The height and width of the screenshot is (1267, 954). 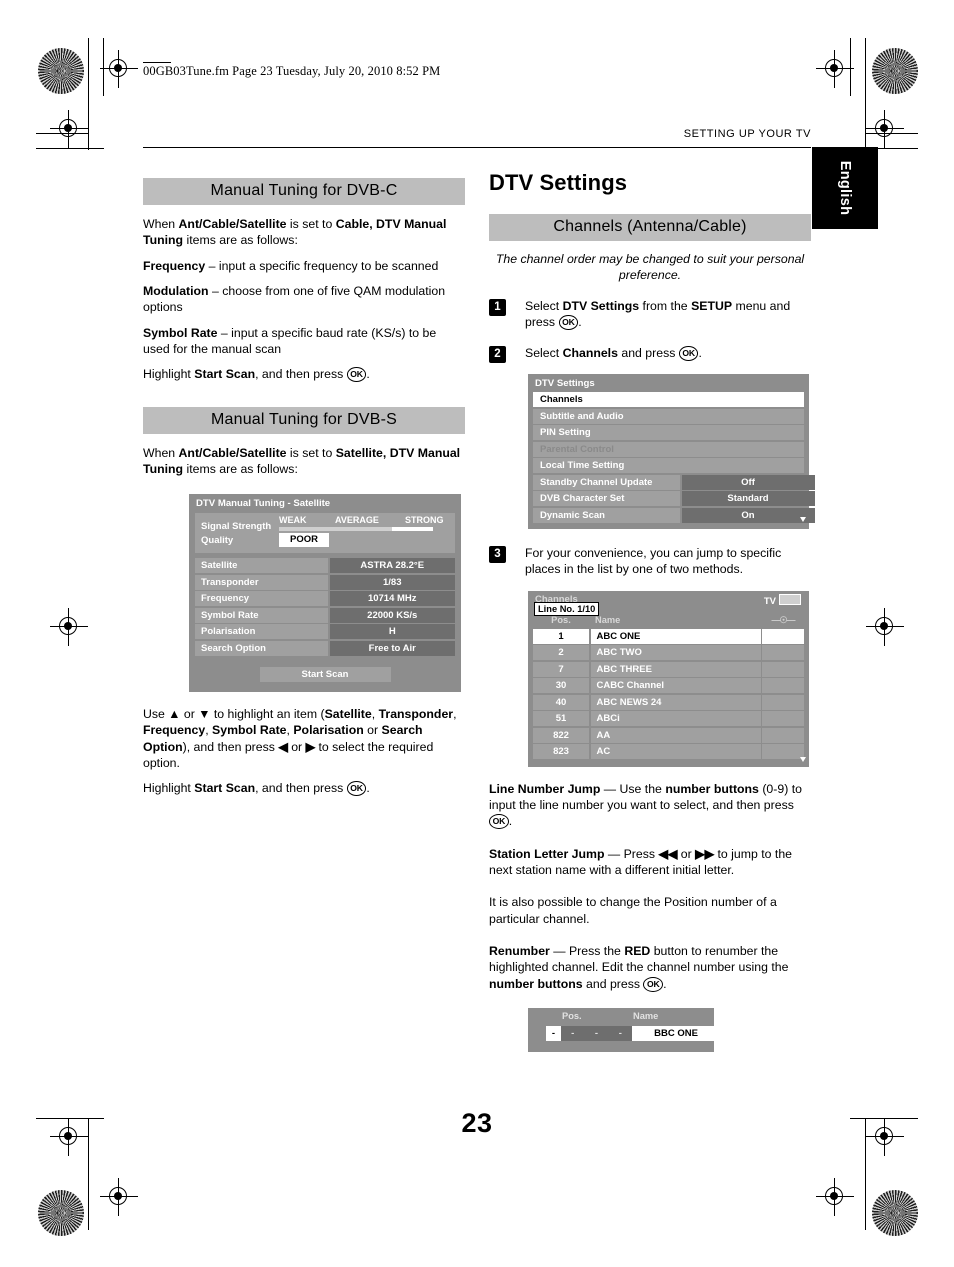 I want to click on channel-row: 7 ABC THREE, so click(x=668, y=669).